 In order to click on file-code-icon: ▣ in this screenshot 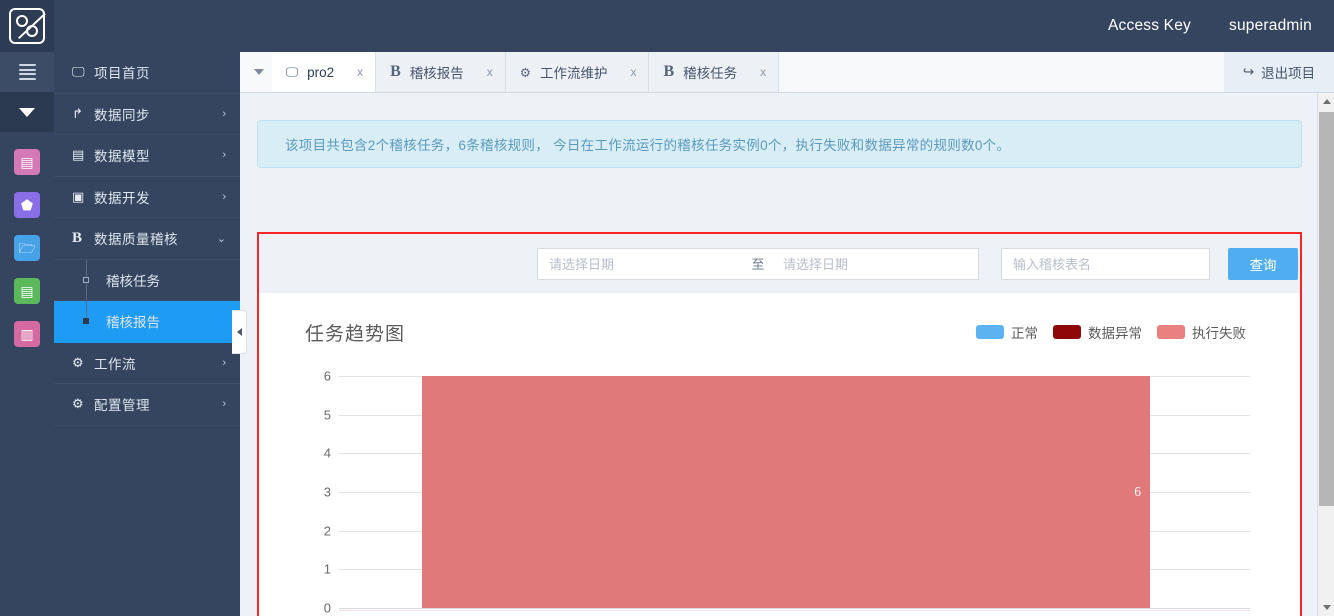, I will do `click(78, 196)`.